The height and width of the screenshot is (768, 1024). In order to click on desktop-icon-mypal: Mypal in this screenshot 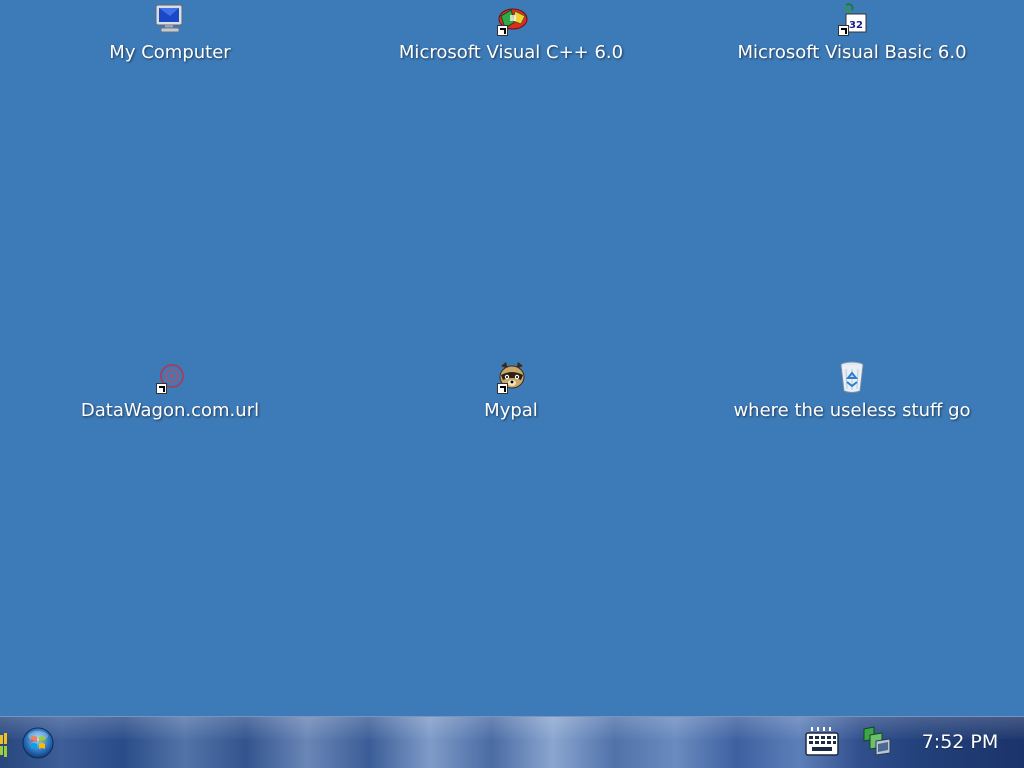, I will do `click(511, 391)`.